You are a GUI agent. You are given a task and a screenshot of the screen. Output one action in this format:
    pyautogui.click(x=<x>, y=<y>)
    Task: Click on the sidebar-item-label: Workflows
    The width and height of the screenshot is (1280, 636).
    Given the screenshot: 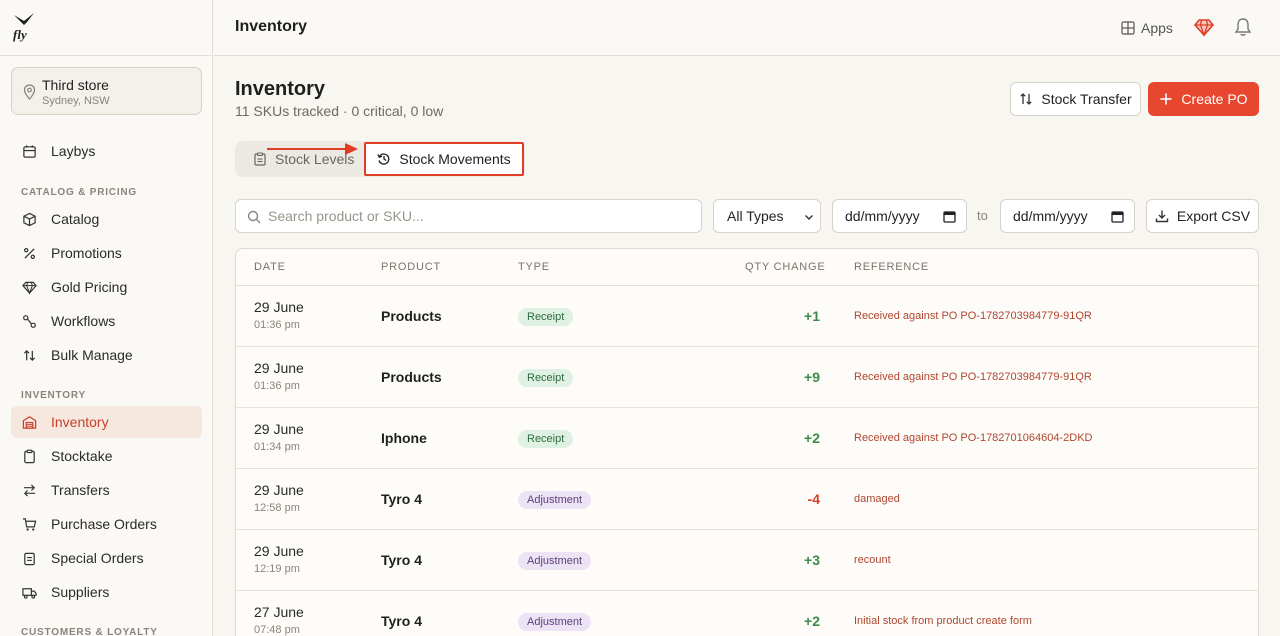 What is the action you would take?
    pyautogui.click(x=83, y=321)
    